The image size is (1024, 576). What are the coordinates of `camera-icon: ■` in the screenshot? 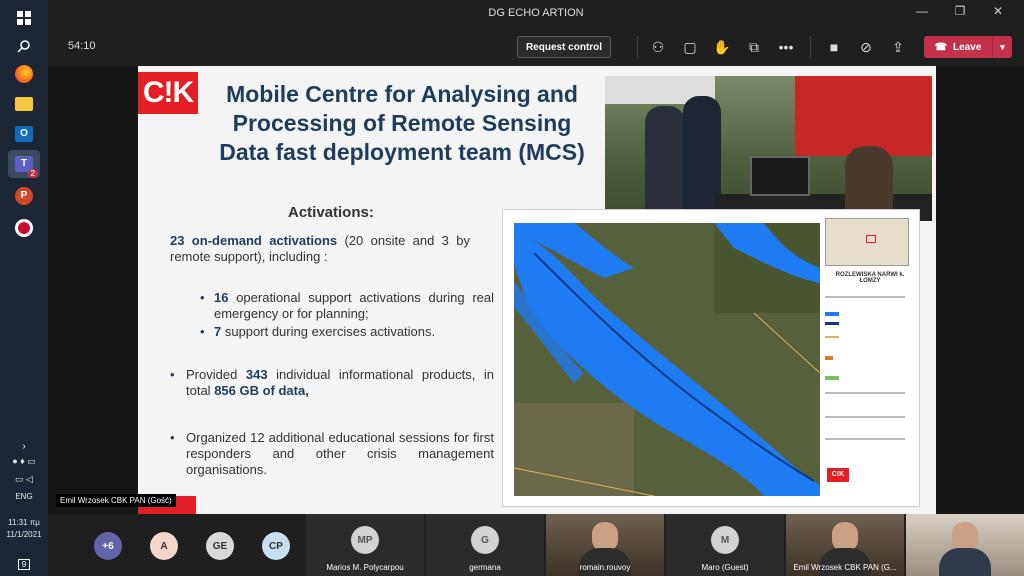 It's located at (834, 47).